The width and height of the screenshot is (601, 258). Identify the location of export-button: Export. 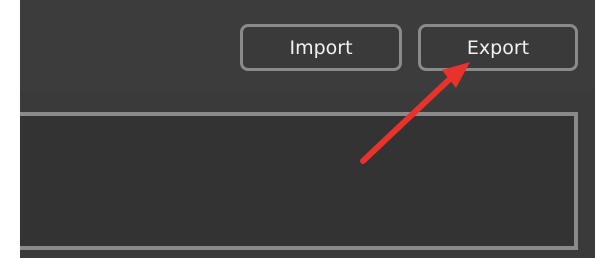
(498, 47).